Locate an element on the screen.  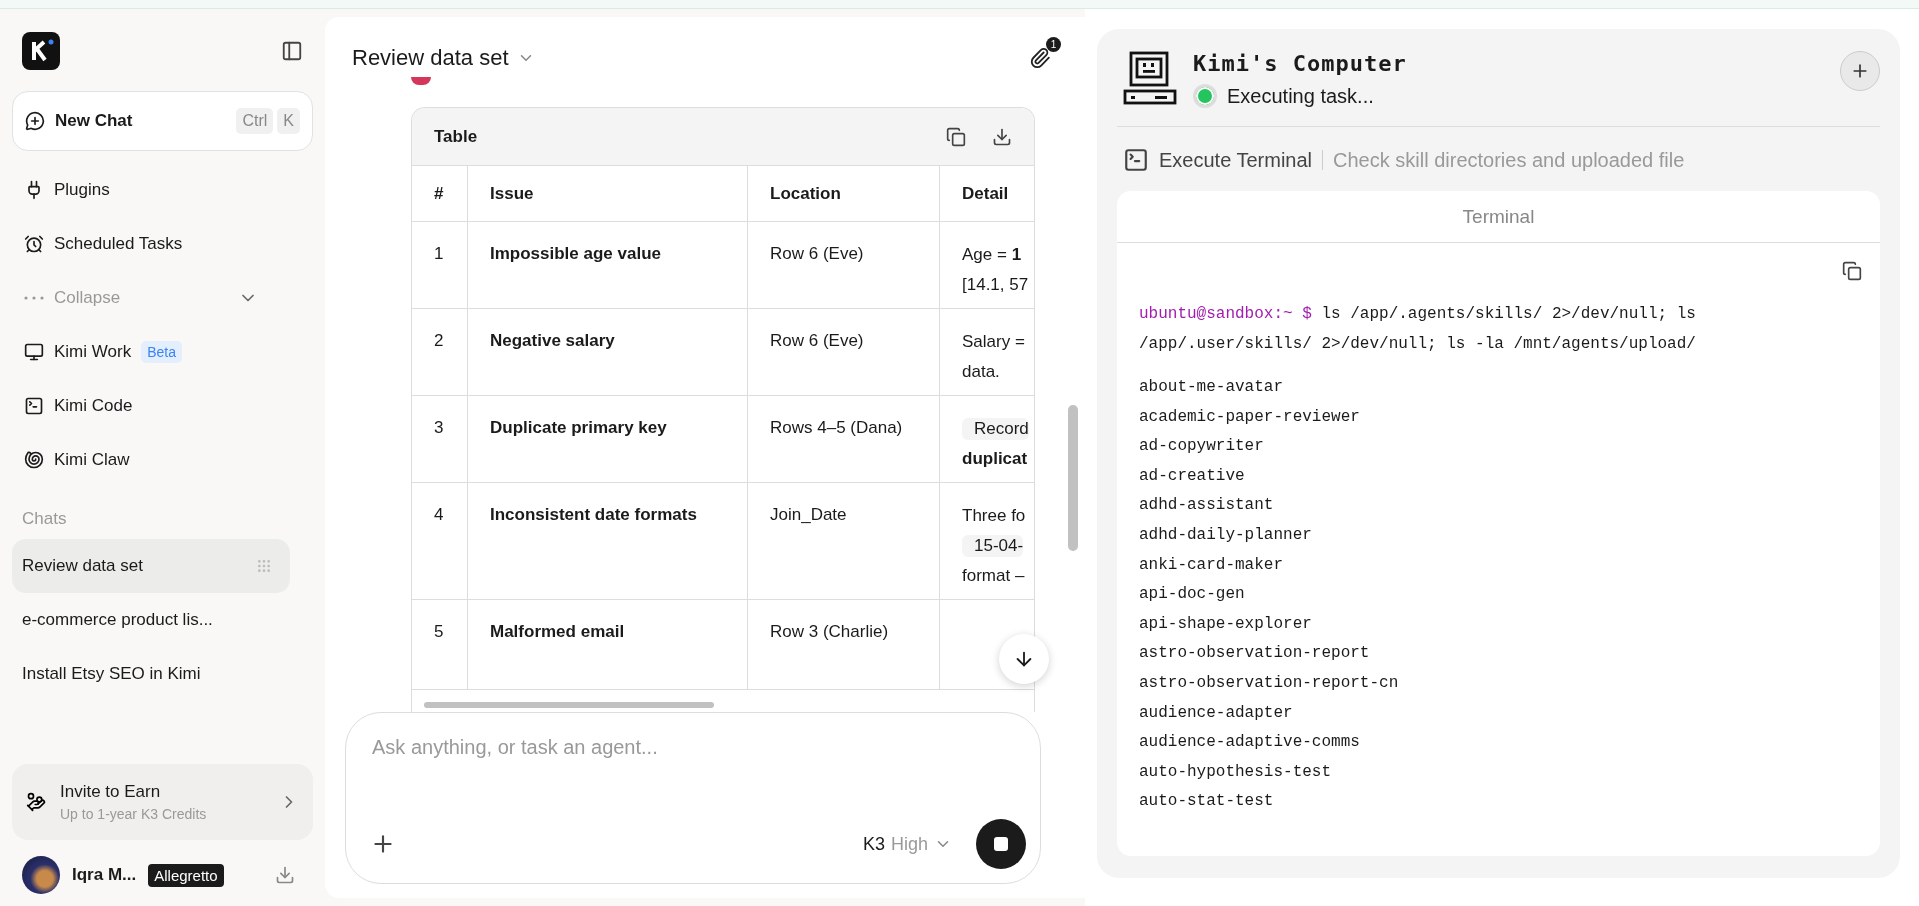
shortcut-key: Ctrl is located at coordinates (255, 121).